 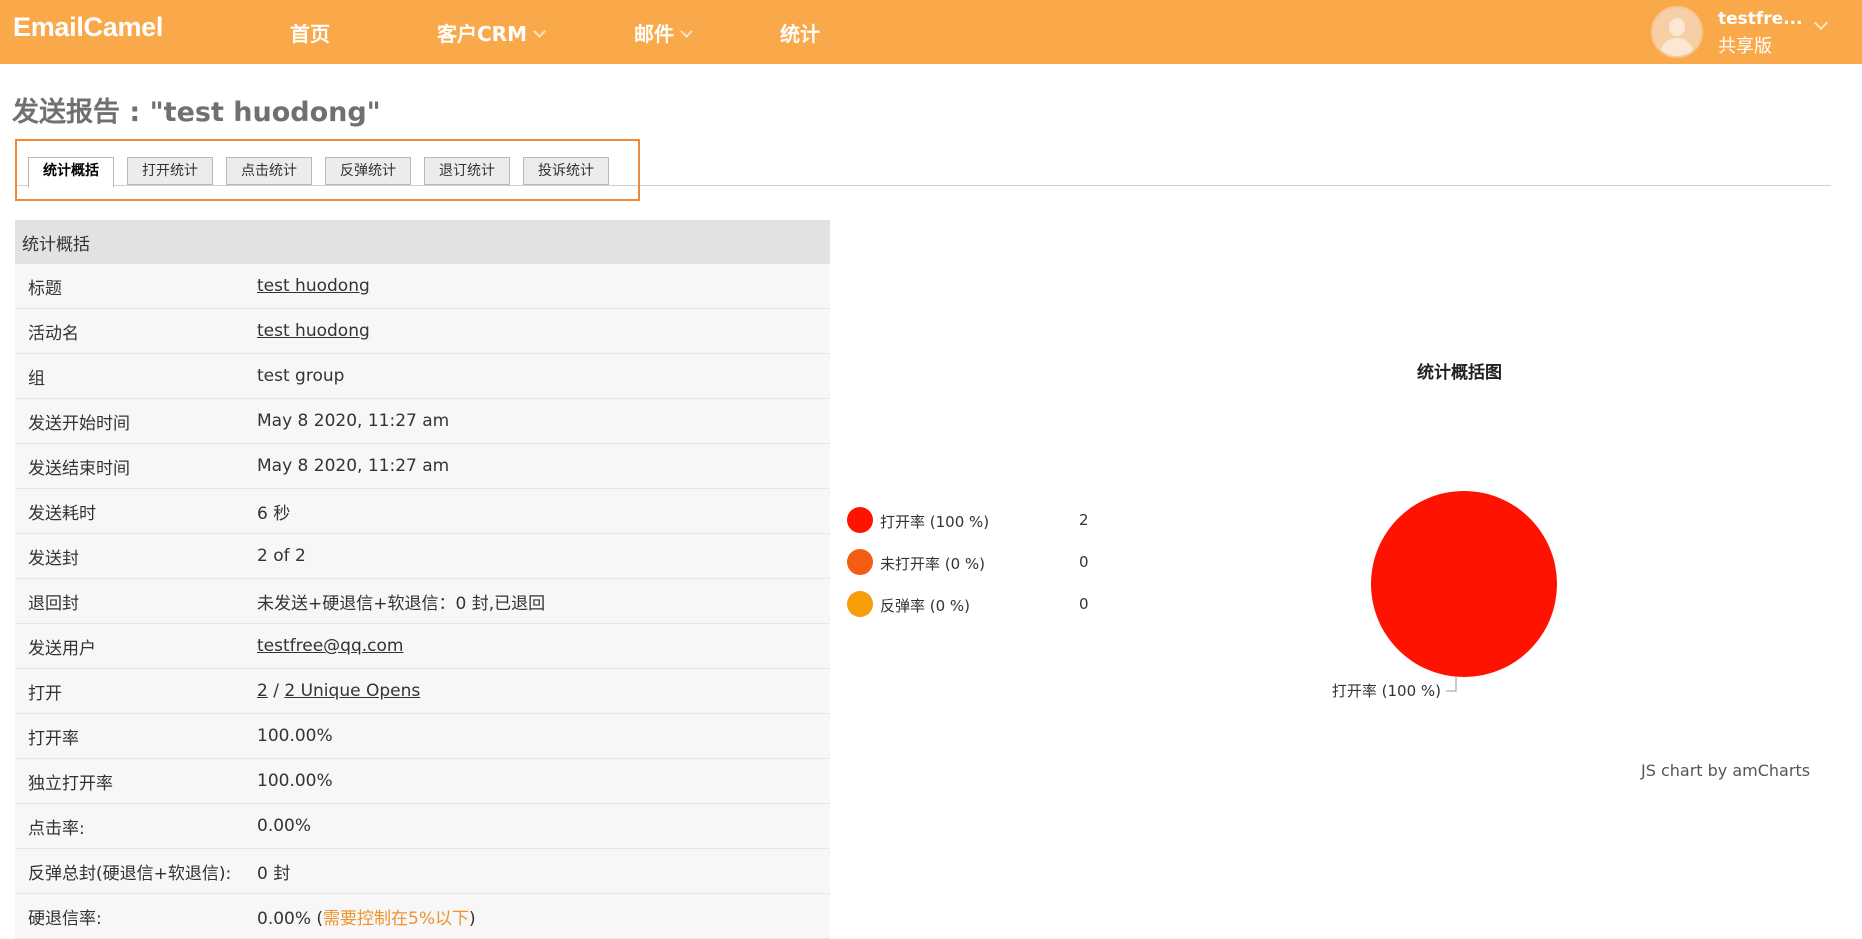 What do you see at coordinates (543, 826) in the screenshot?
I see `row-value: 0.00%` at bounding box center [543, 826].